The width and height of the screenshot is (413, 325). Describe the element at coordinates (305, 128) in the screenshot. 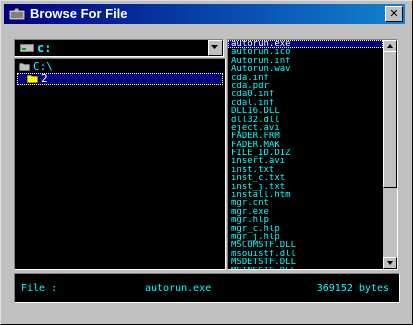

I see `file-item: eject.avi` at that location.